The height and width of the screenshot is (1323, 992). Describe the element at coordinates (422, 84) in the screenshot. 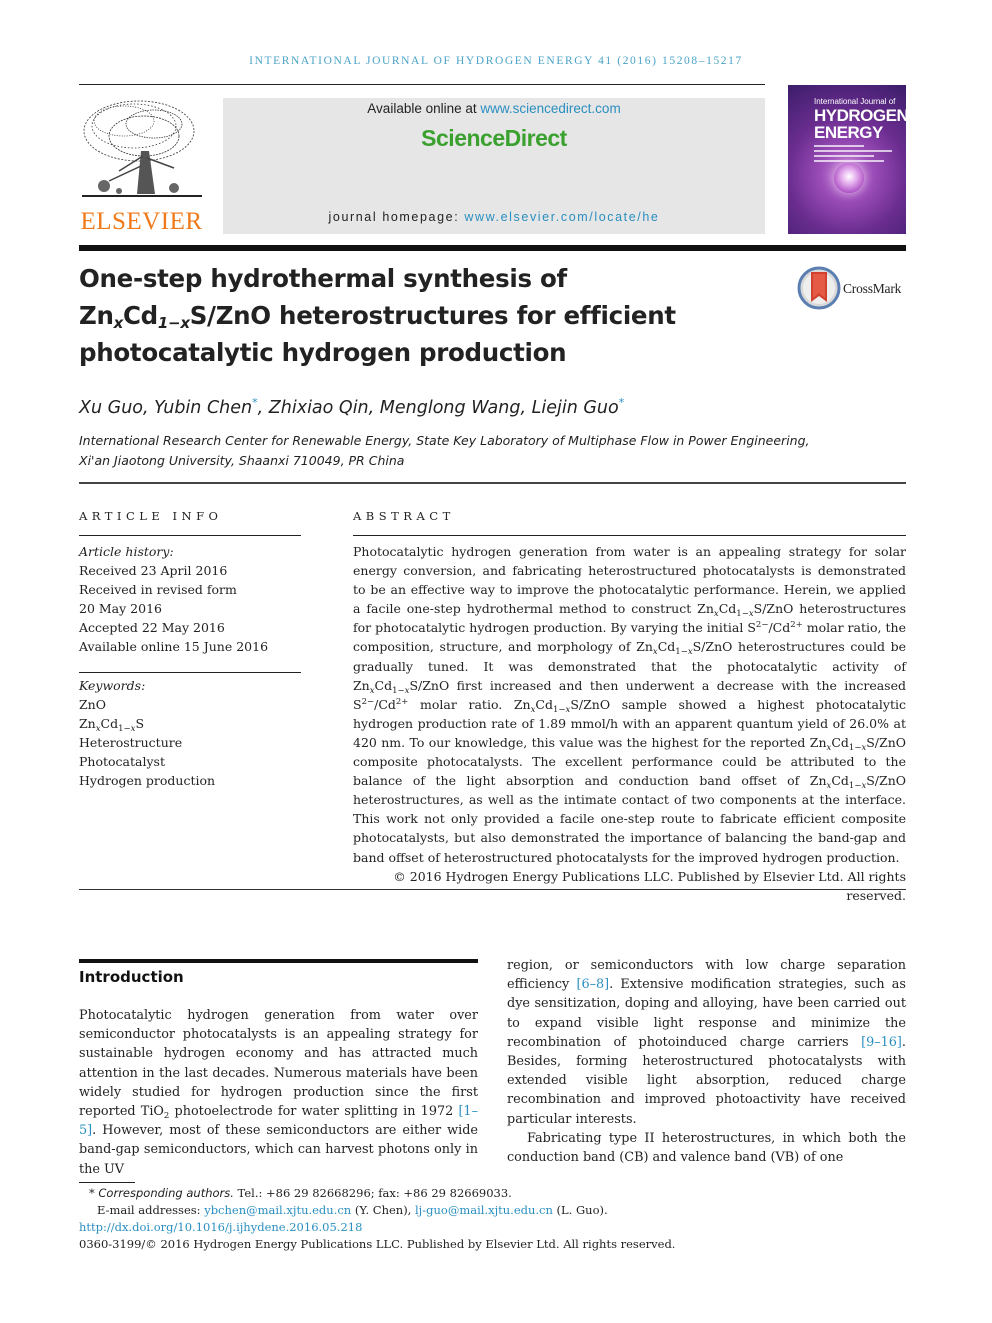

I see `top-rule` at that location.